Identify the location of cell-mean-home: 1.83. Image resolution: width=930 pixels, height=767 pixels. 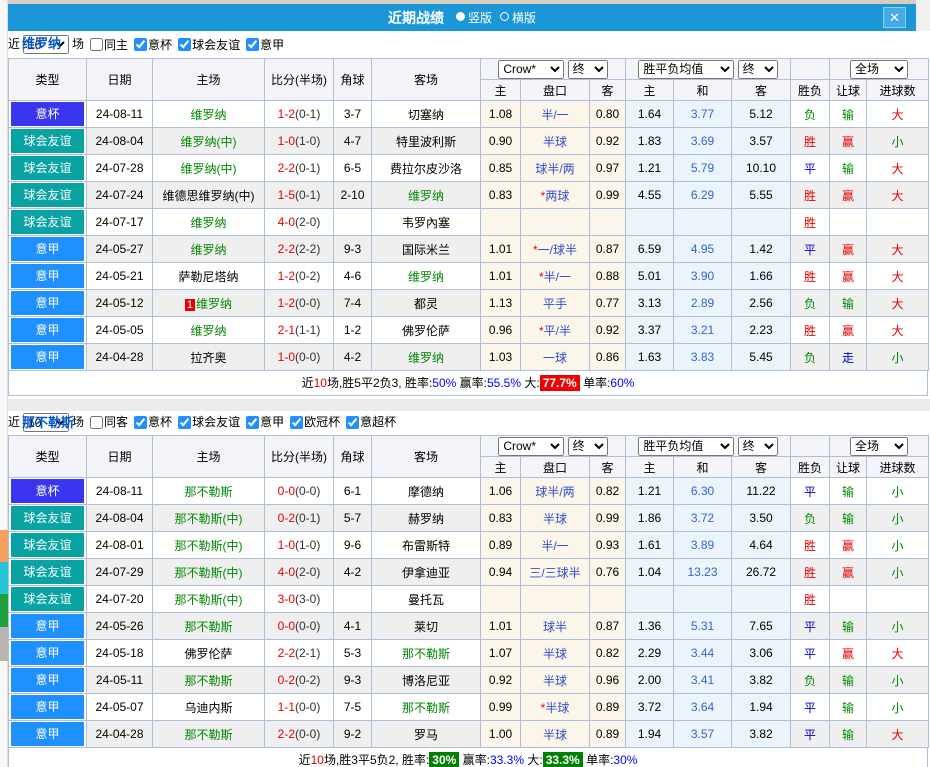
(649, 141).